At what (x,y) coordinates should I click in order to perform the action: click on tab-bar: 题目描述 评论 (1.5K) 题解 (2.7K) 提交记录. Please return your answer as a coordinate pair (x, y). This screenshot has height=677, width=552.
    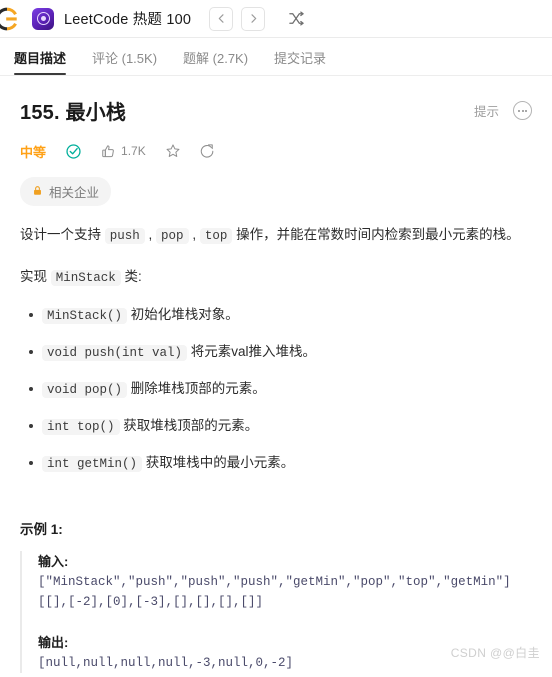
    Looking at the image, I should click on (276, 57).